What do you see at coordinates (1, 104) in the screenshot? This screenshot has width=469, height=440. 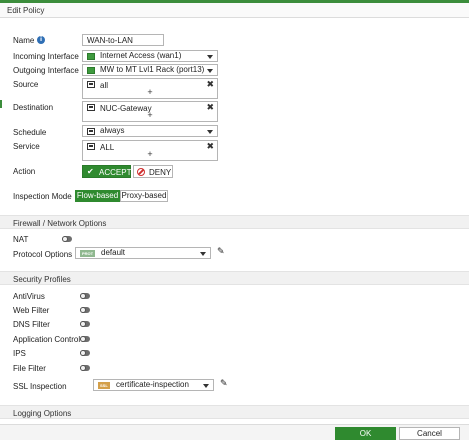 I see `left-indicator` at bounding box center [1, 104].